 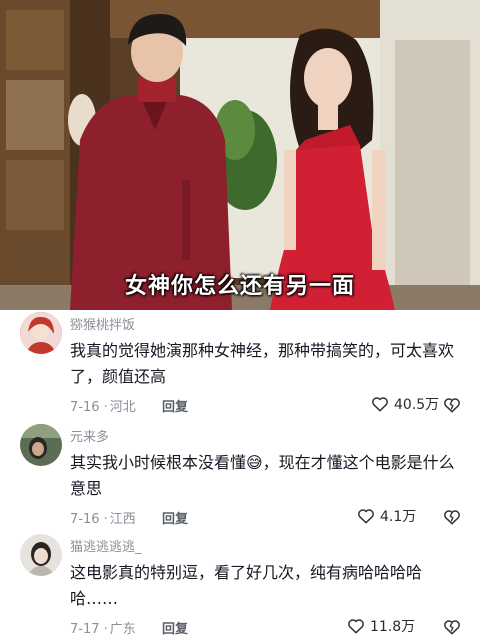 I want to click on comment-meta: 7-16 · 河北, so click(x=103, y=405).